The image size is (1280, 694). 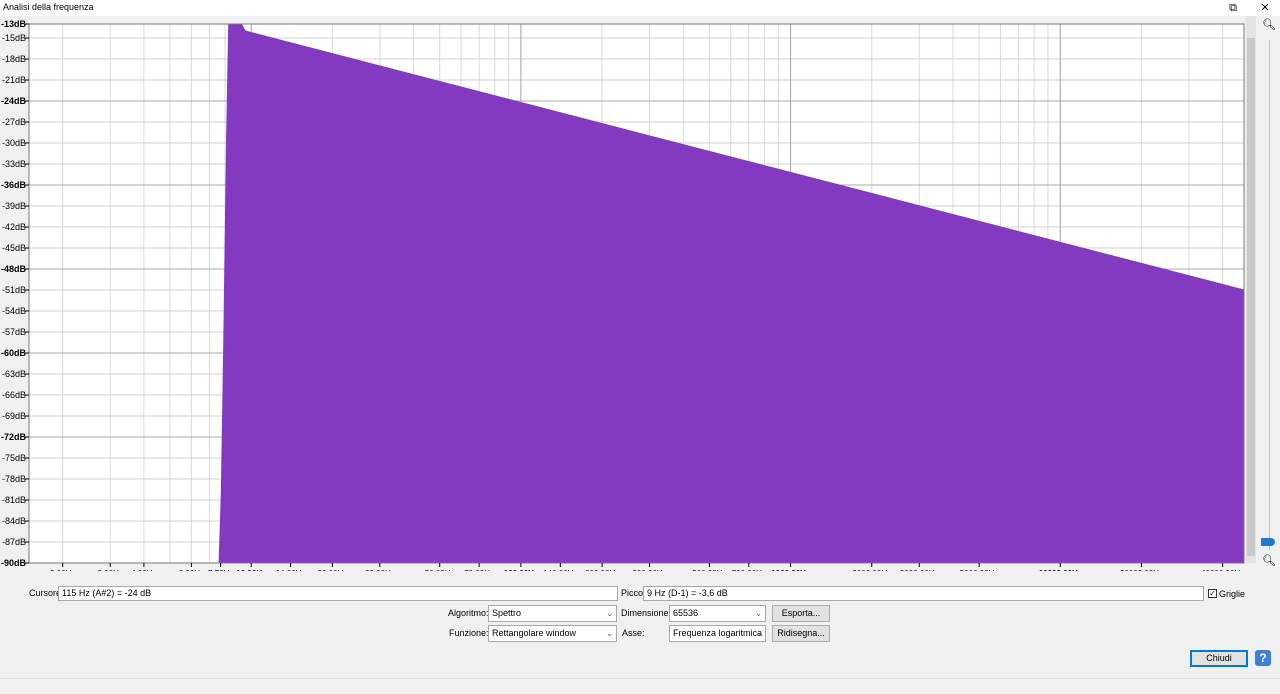 I want to click on title-bar: Analisi della frequenza ⧉ ✕, so click(x=640, y=8).